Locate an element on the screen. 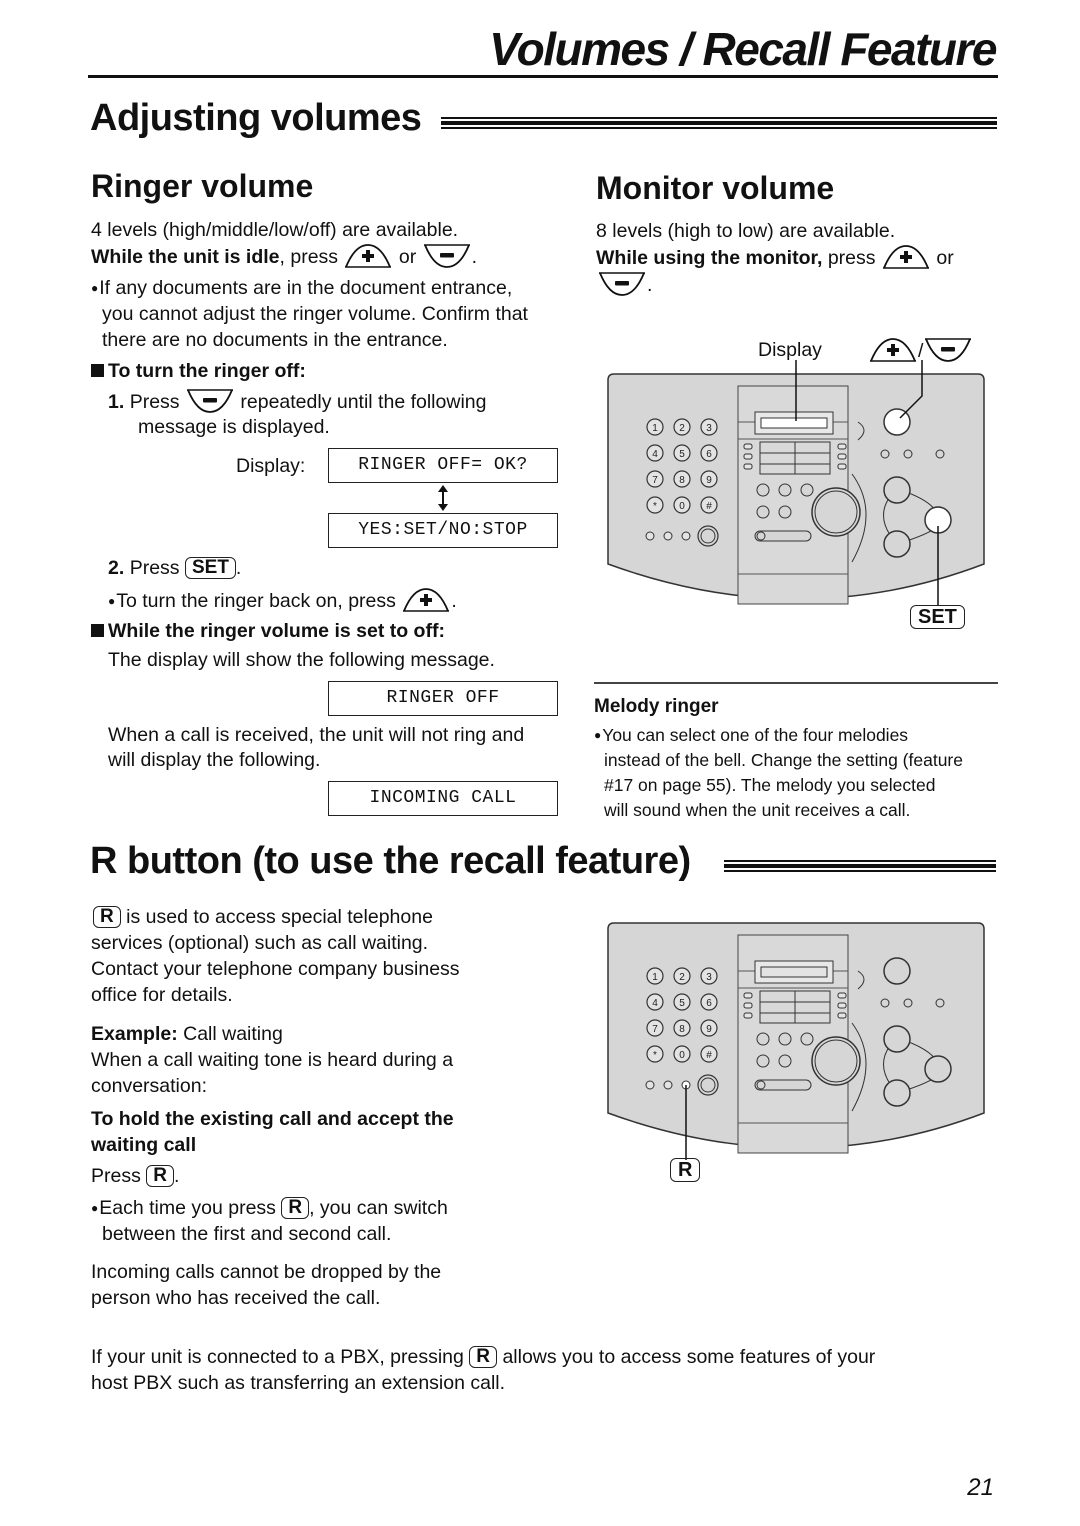 Image resolution: width=1080 pixels, height=1526 pixels. monitor-rest: press is located at coordinates (849, 258).